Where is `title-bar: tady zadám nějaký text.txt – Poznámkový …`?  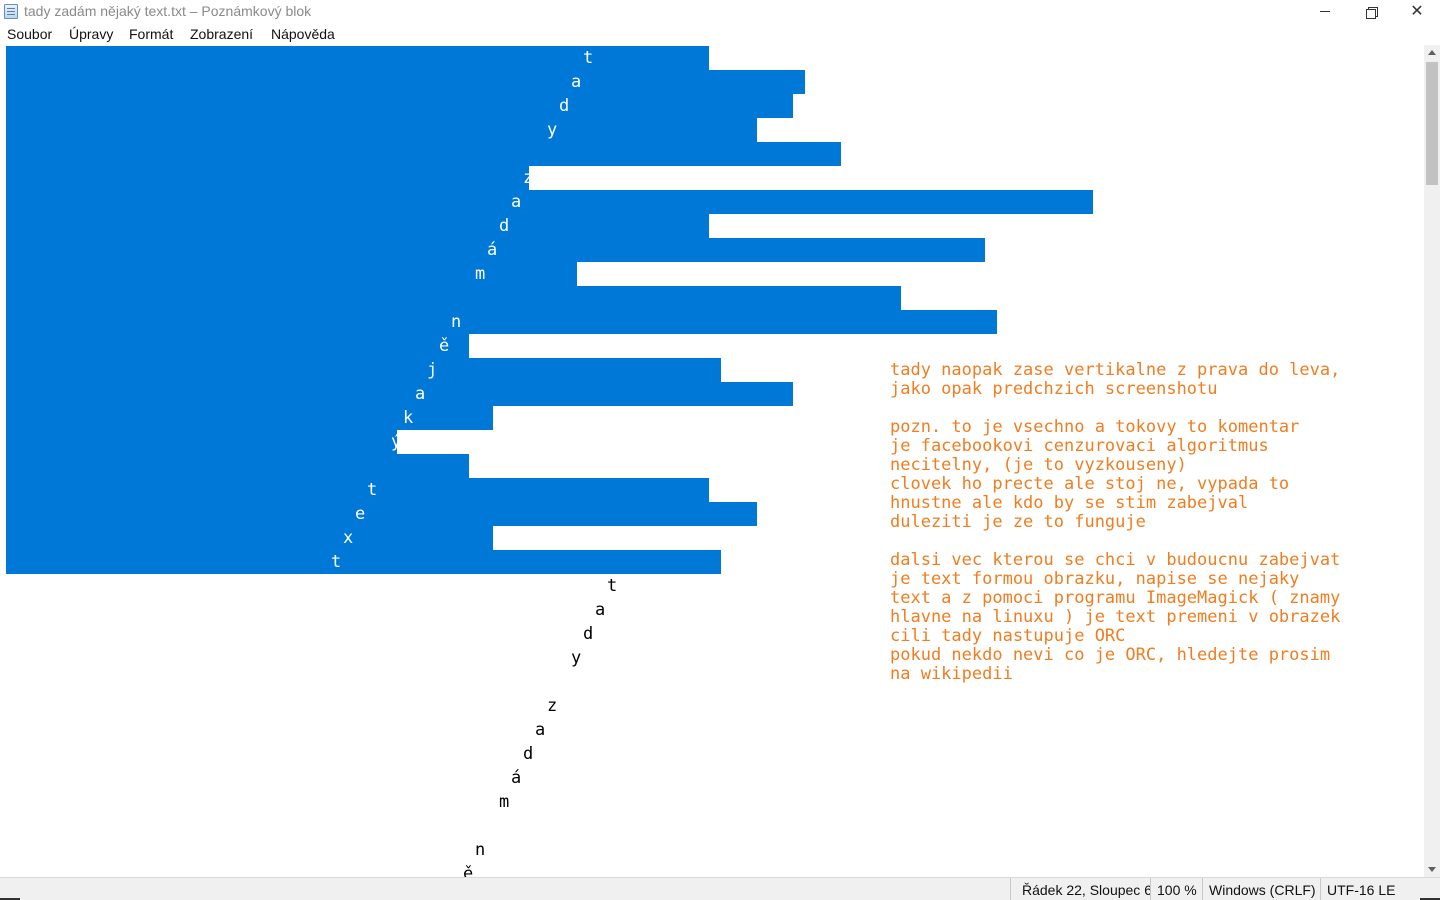
title-bar: tady zadám nějaký text.txt – Poznámkový … is located at coordinates (720, 11).